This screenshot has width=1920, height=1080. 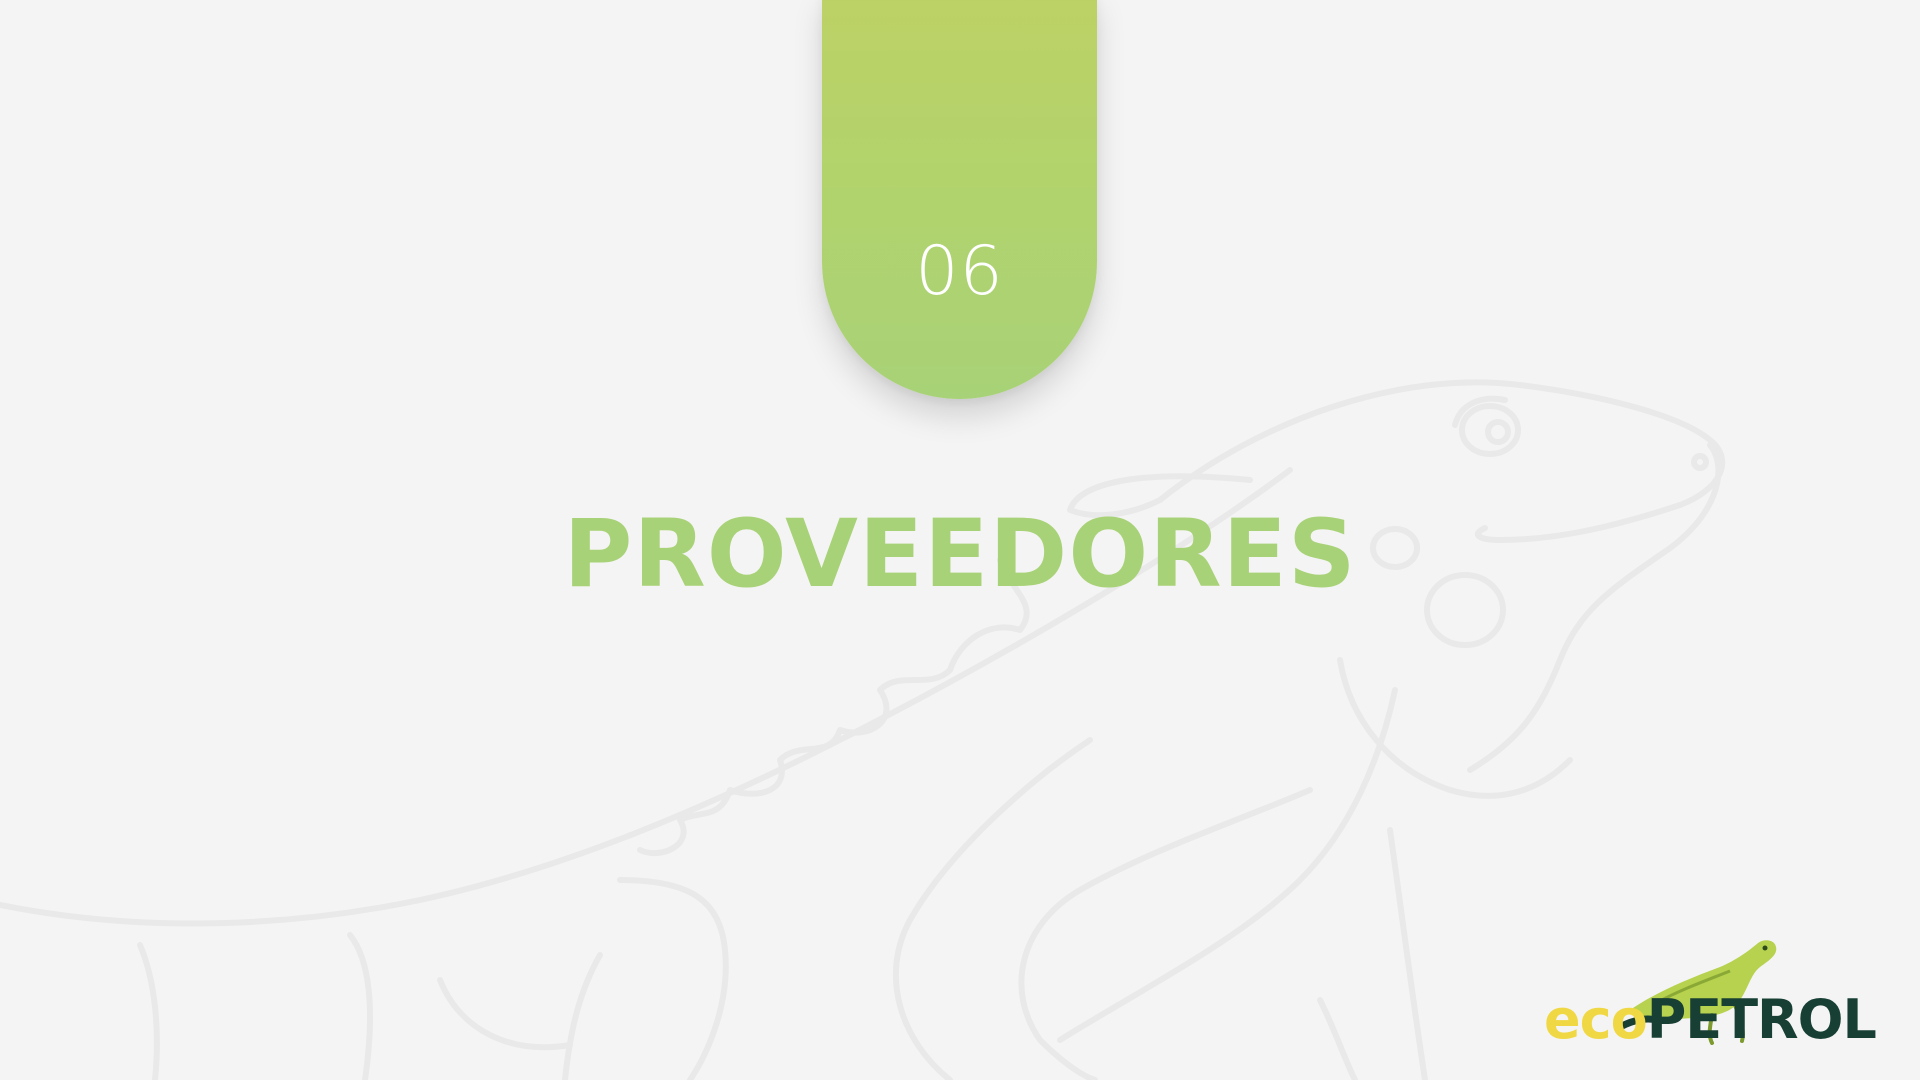 I want to click on ecopetrol-wordmark: ecoPETROL, so click(x=1710, y=1019).